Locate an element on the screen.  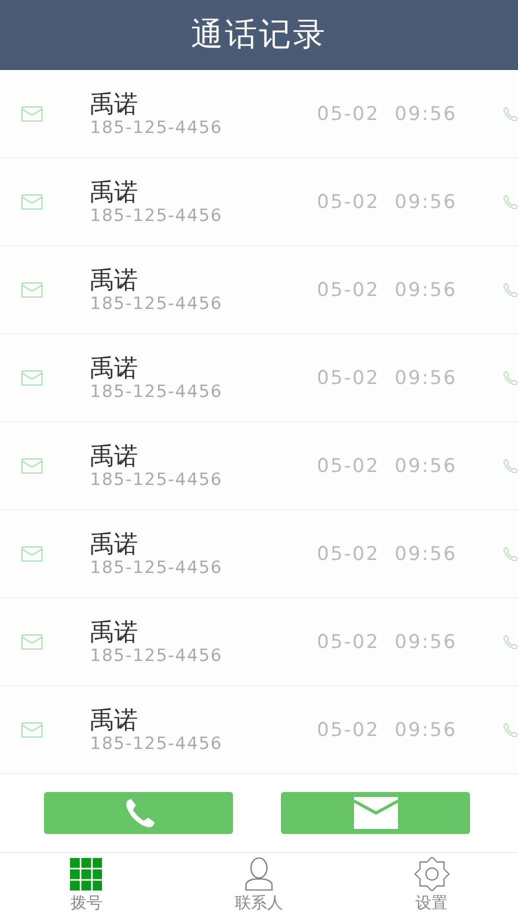
tab-label: 设置 is located at coordinates (432, 903).